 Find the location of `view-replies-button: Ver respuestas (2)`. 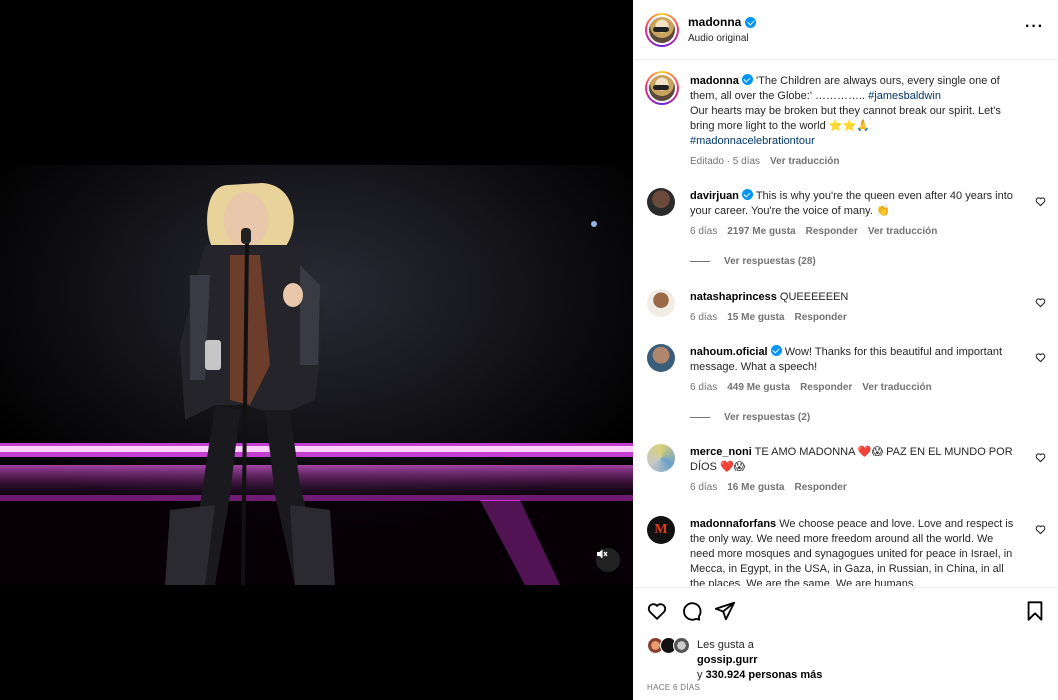

view-replies-button: Ver respuestas (2) is located at coordinates (750, 417).